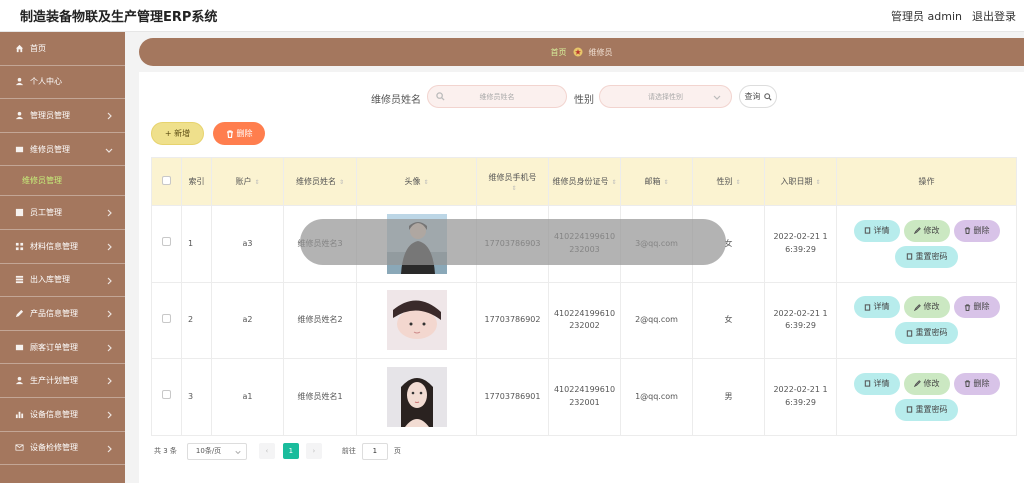  What do you see at coordinates (320, 181) in the screenshot?
I see `column-header: 维修员姓名 ⇕` at bounding box center [320, 181].